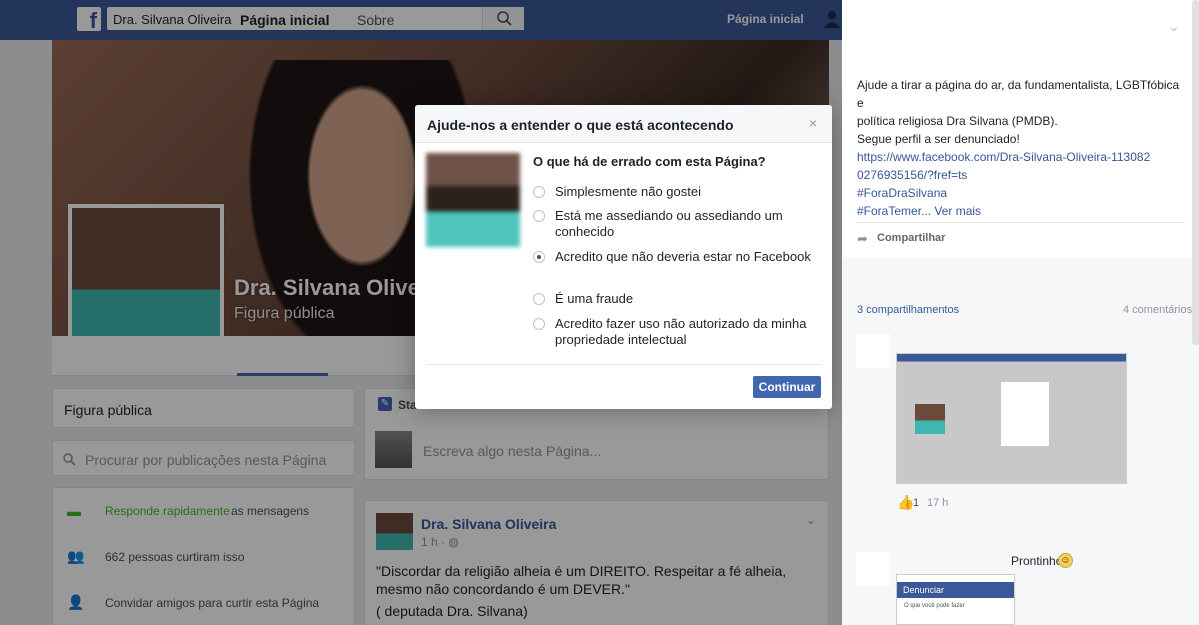 The width and height of the screenshot is (1199, 625). I want to click on see-more-link: ... Ver mais, so click(951, 211).